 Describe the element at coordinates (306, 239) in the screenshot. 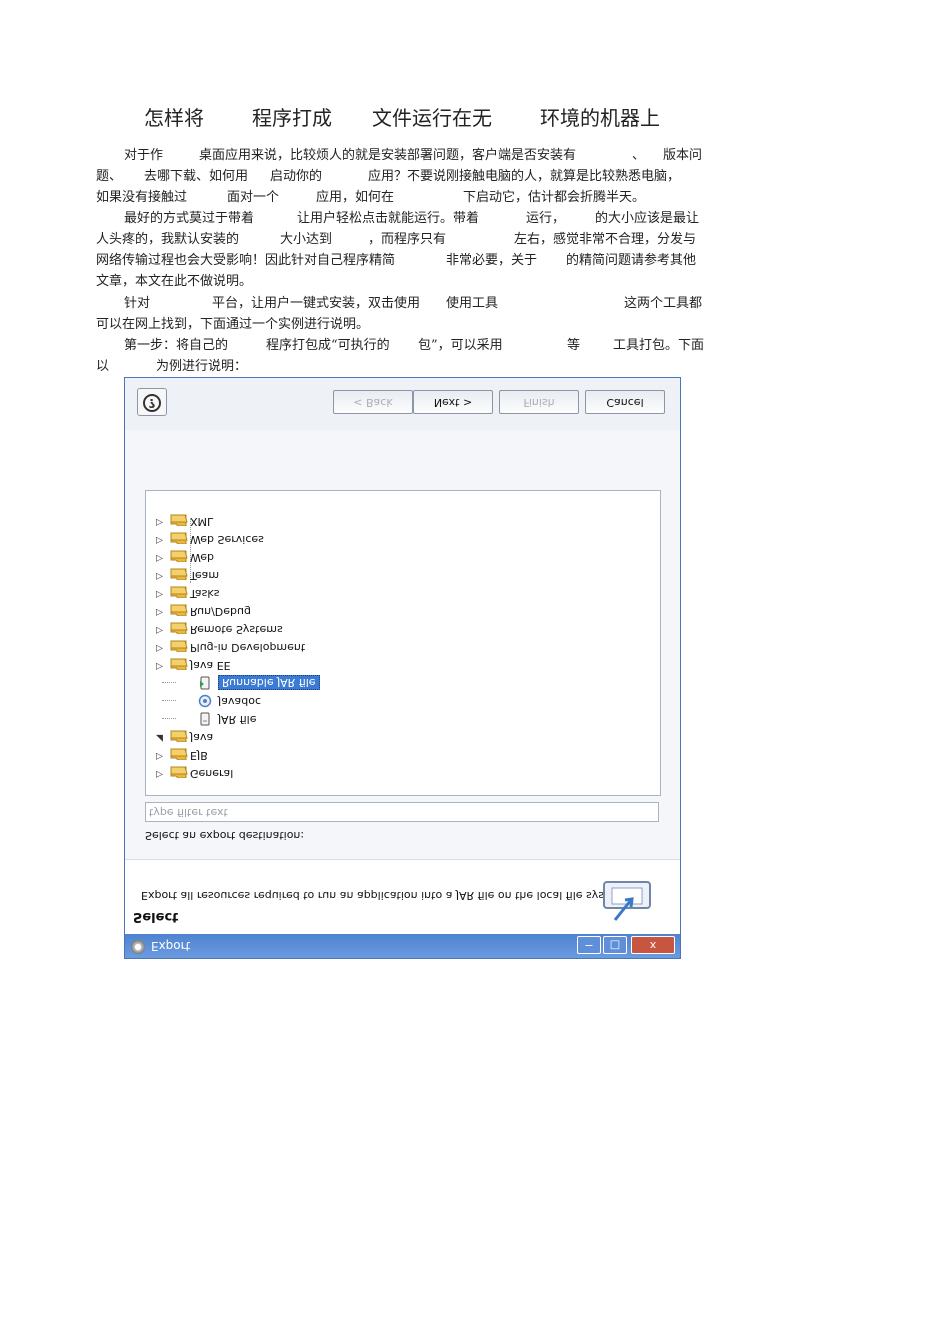

I see `text-fragment: 大小达到` at that location.